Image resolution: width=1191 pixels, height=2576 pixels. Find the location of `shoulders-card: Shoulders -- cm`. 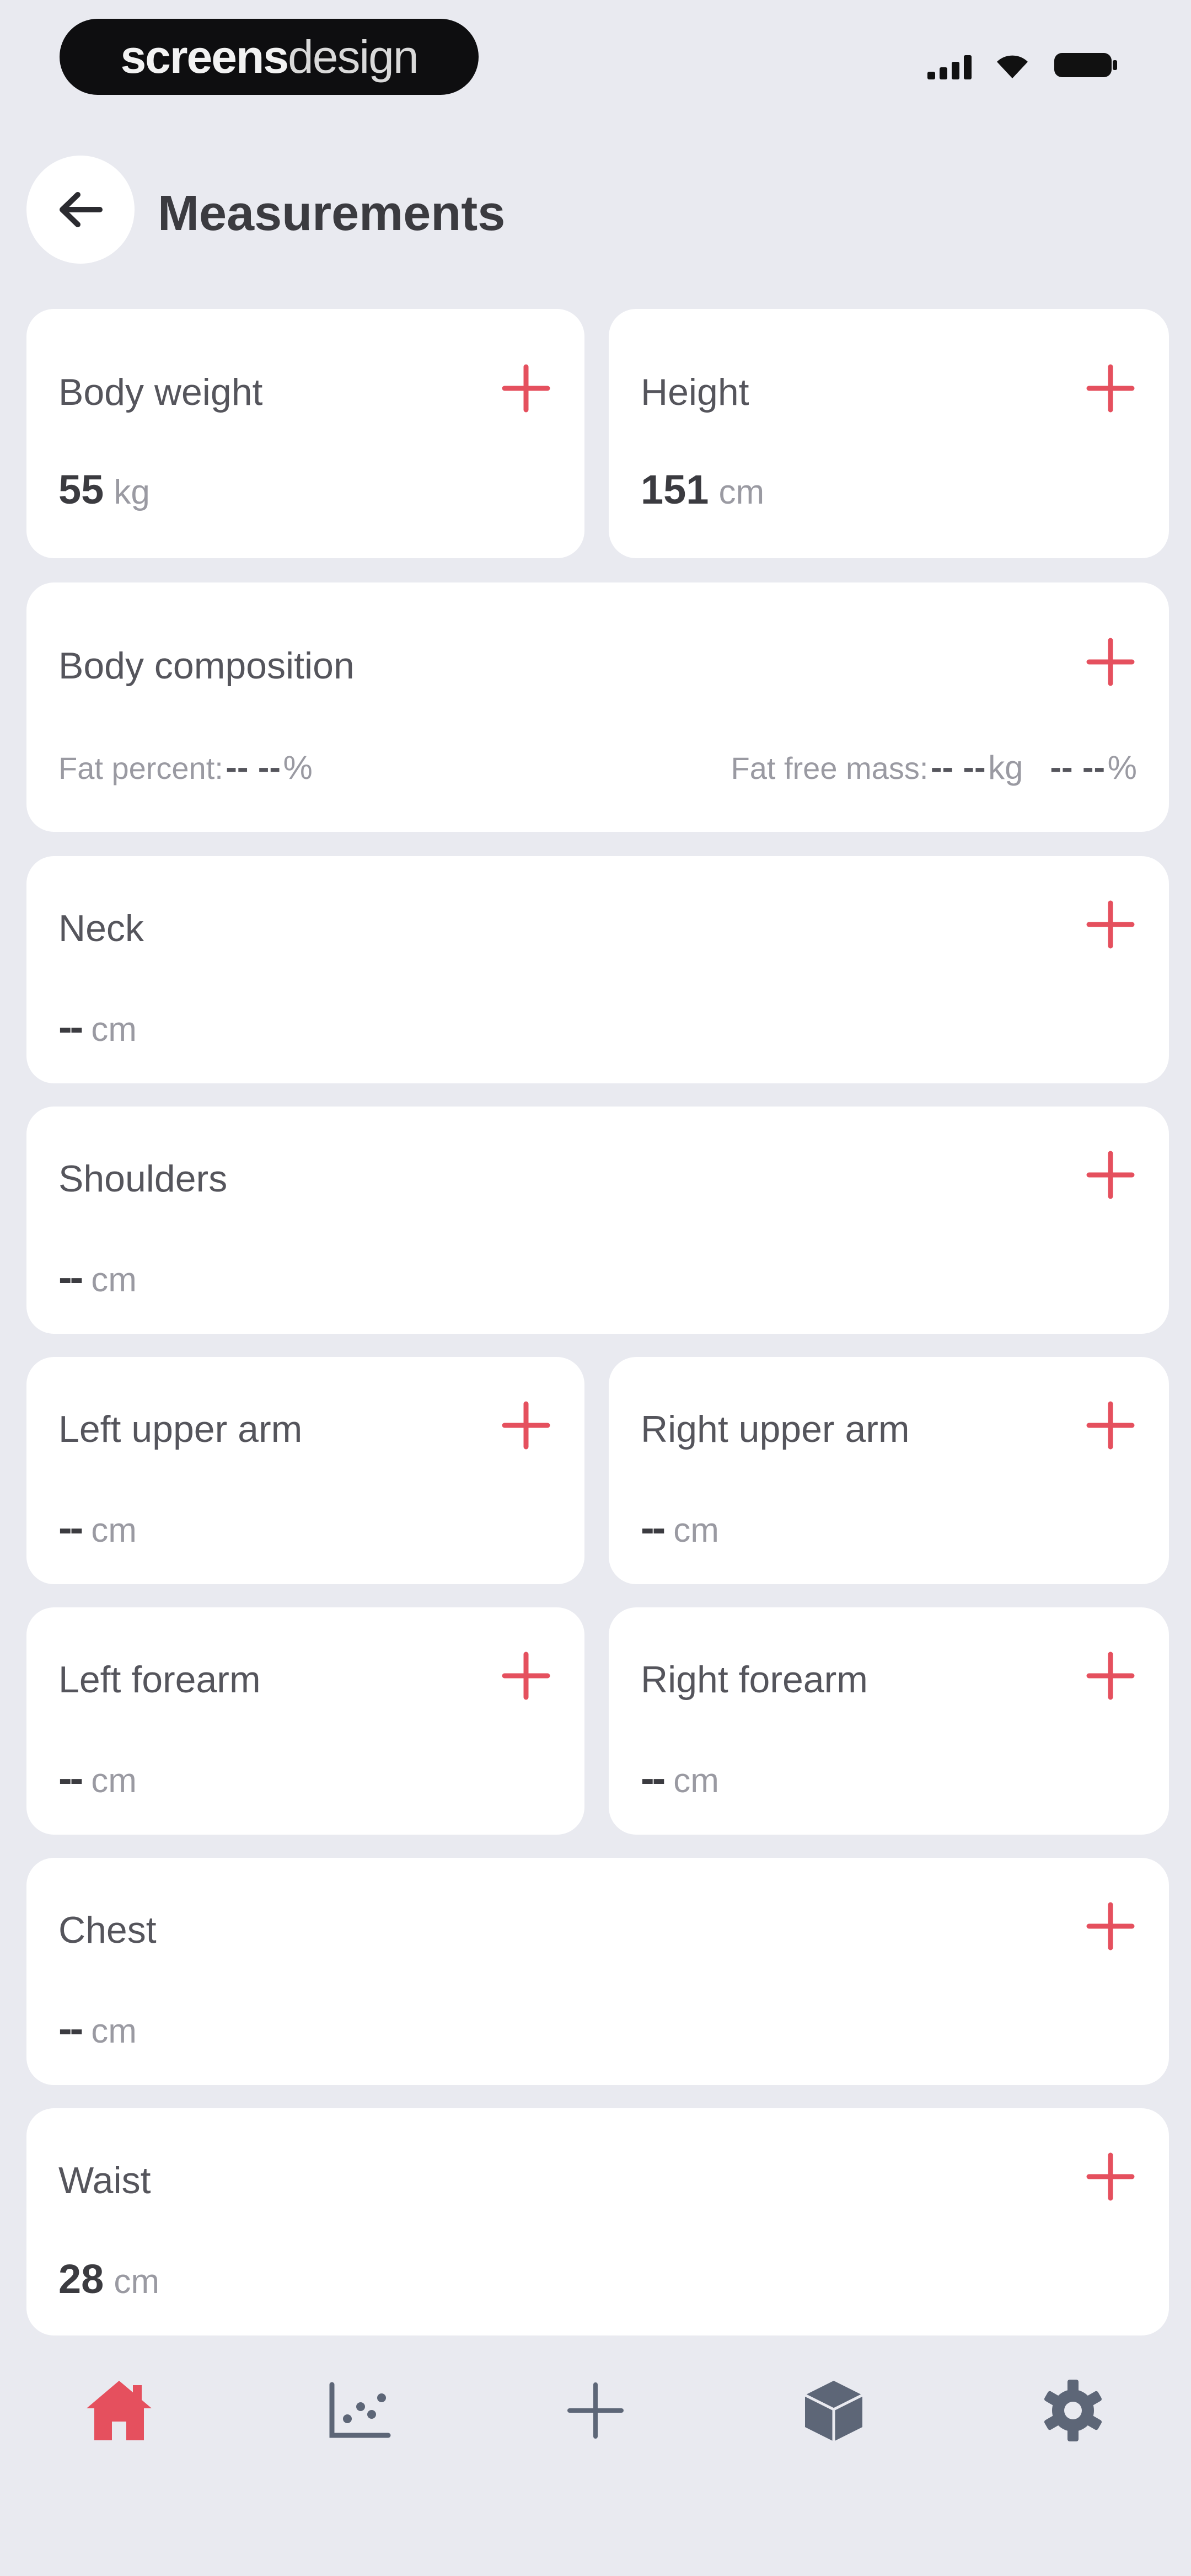

shoulders-card: Shoulders -- cm is located at coordinates (597, 1220).